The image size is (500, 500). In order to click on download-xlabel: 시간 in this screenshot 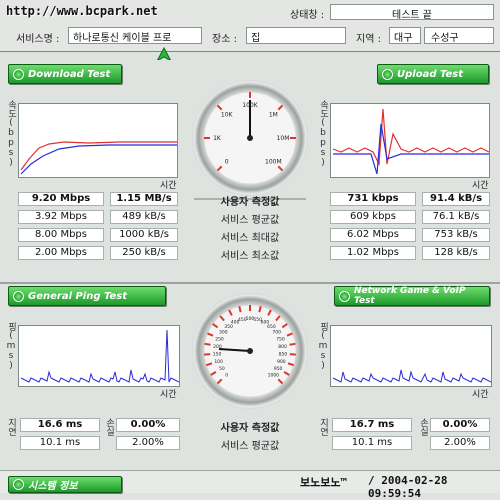, I will do `click(168, 184)`.